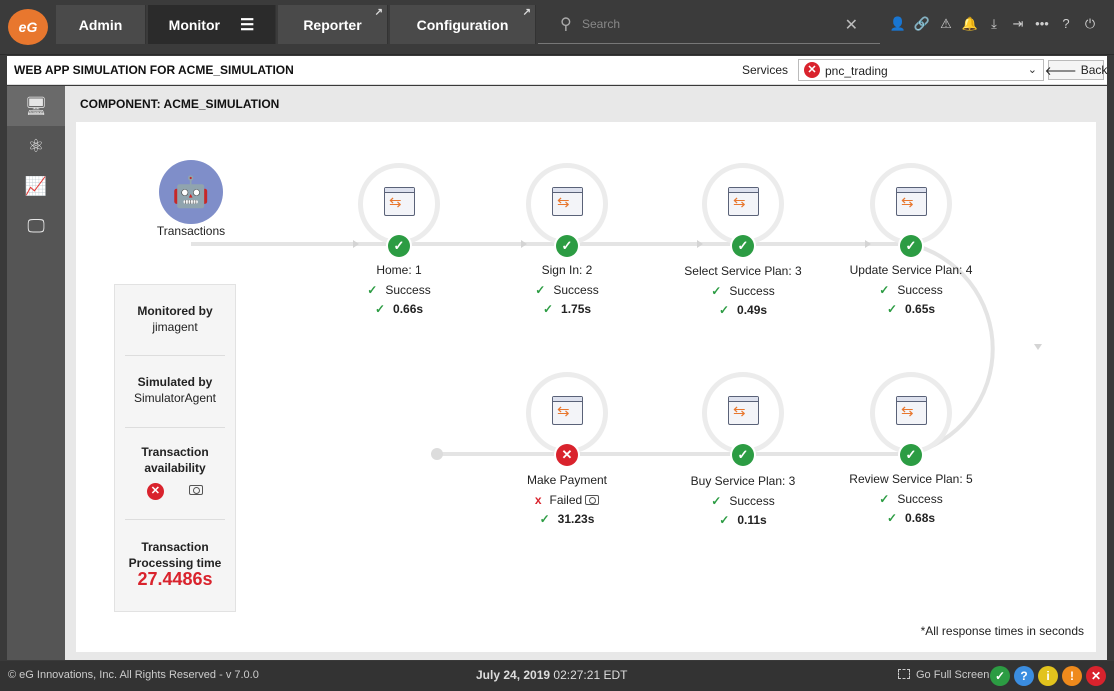 This screenshot has height=691, width=1114. What do you see at coordinates (155, 491) in the screenshot?
I see `availability-error-icon: ✕` at bounding box center [155, 491].